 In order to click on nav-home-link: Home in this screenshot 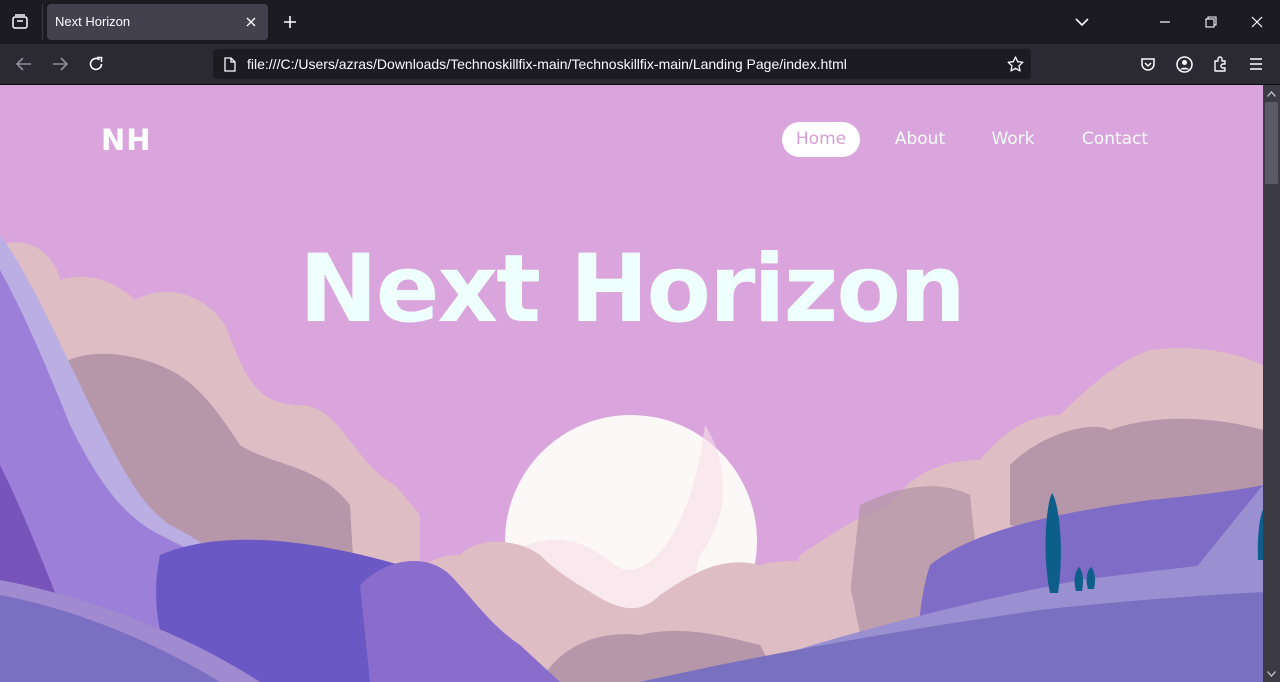, I will do `click(821, 139)`.